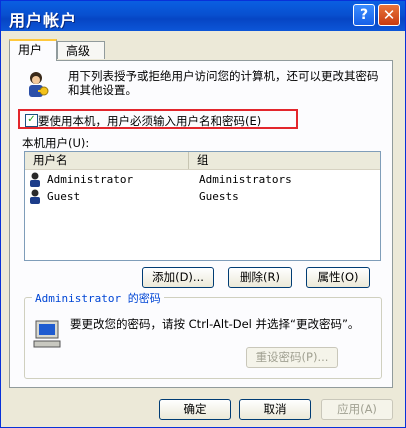  I want to click on user-name: Administrator, so click(90, 179).